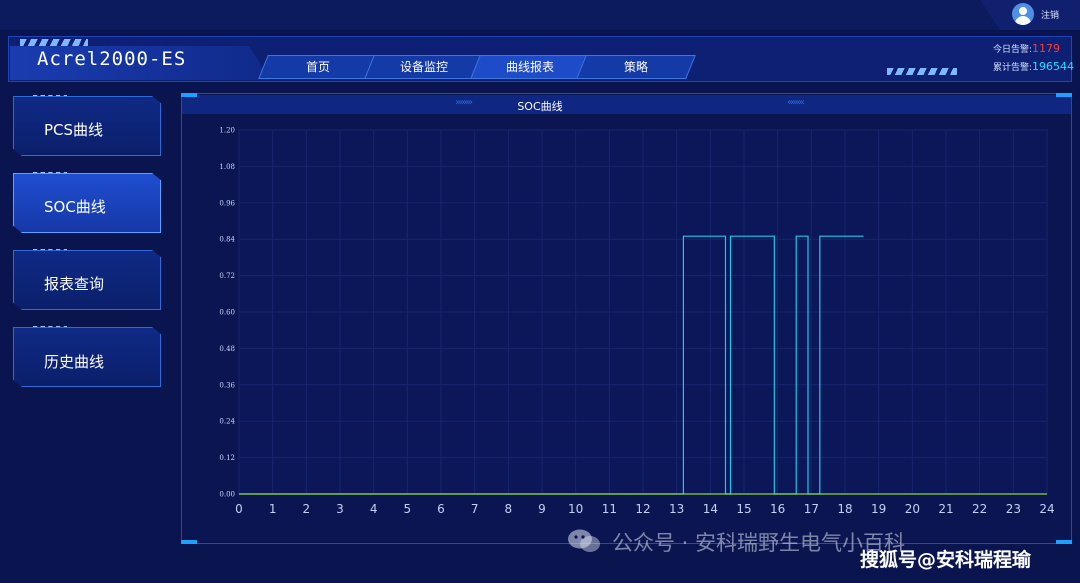  What do you see at coordinates (273, 509) in the screenshot?
I see `chart-x-tick-label: 1` at bounding box center [273, 509].